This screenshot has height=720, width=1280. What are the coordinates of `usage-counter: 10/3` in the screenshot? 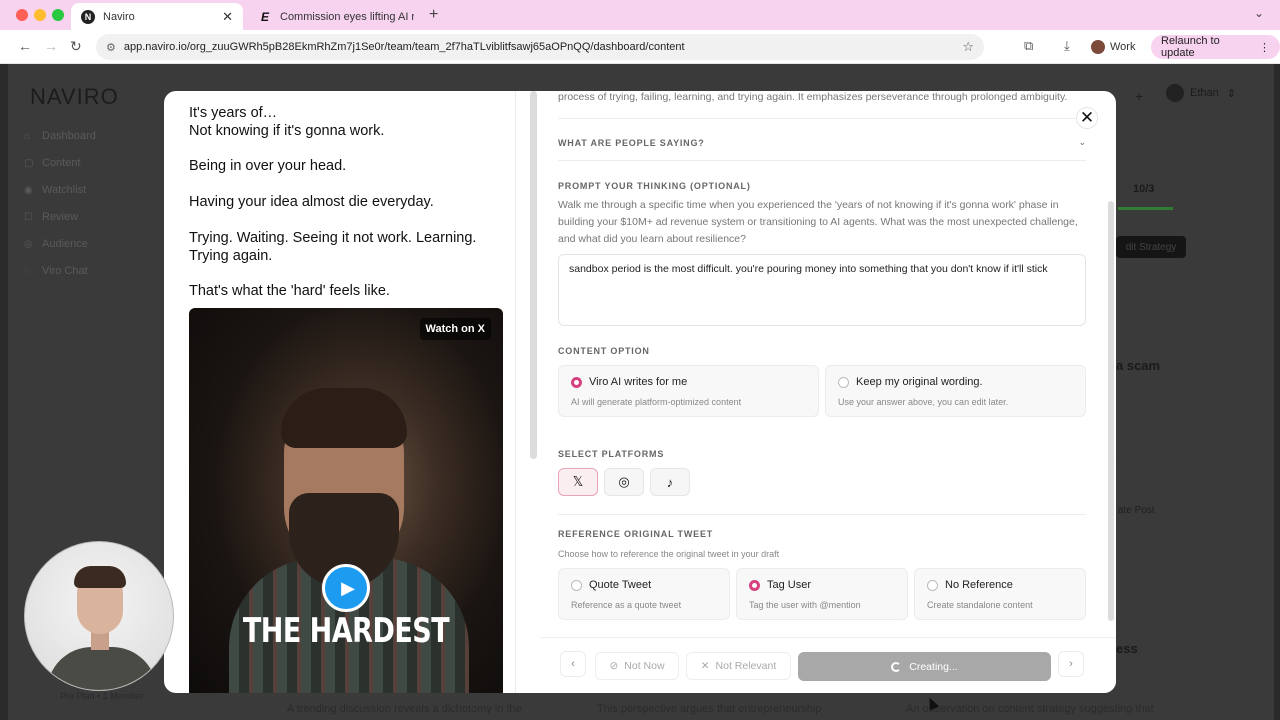 It's located at (1144, 189).